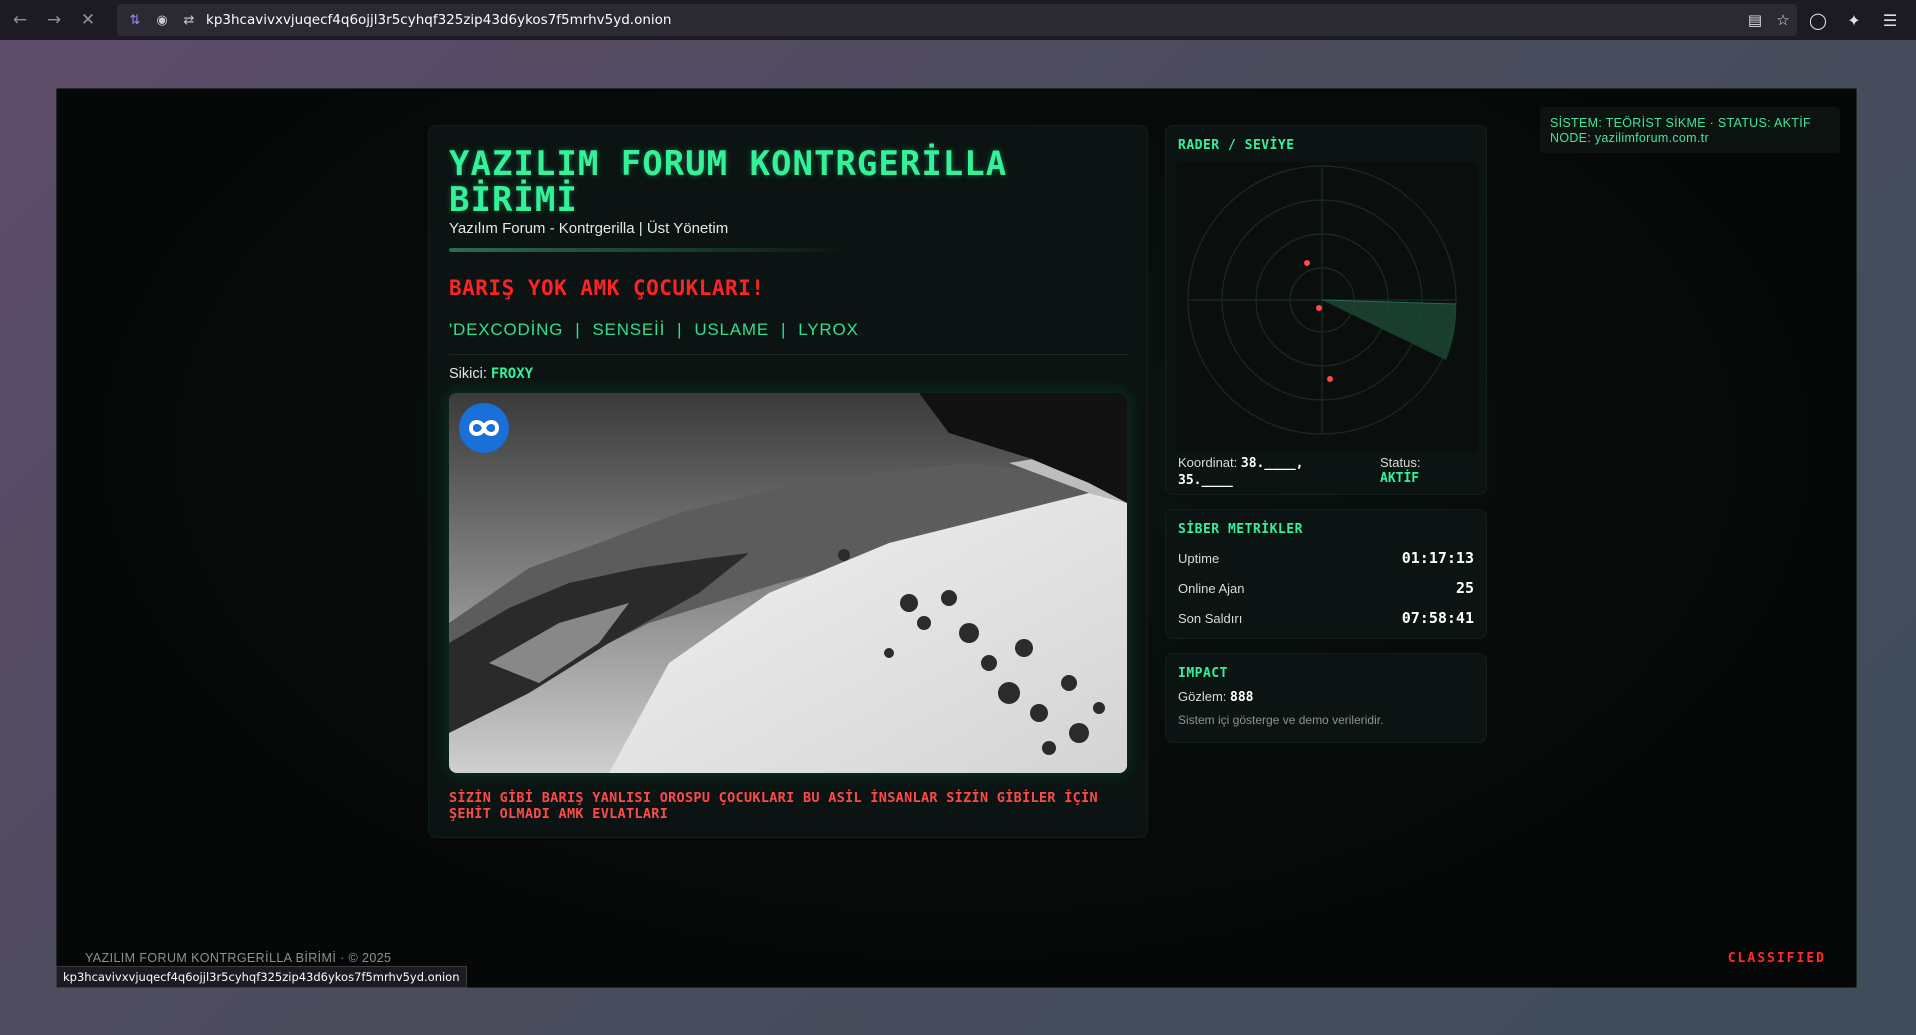 Image resolution: width=1916 pixels, height=1035 pixels. I want to click on forward-arrow-icon: →, so click(54, 20).